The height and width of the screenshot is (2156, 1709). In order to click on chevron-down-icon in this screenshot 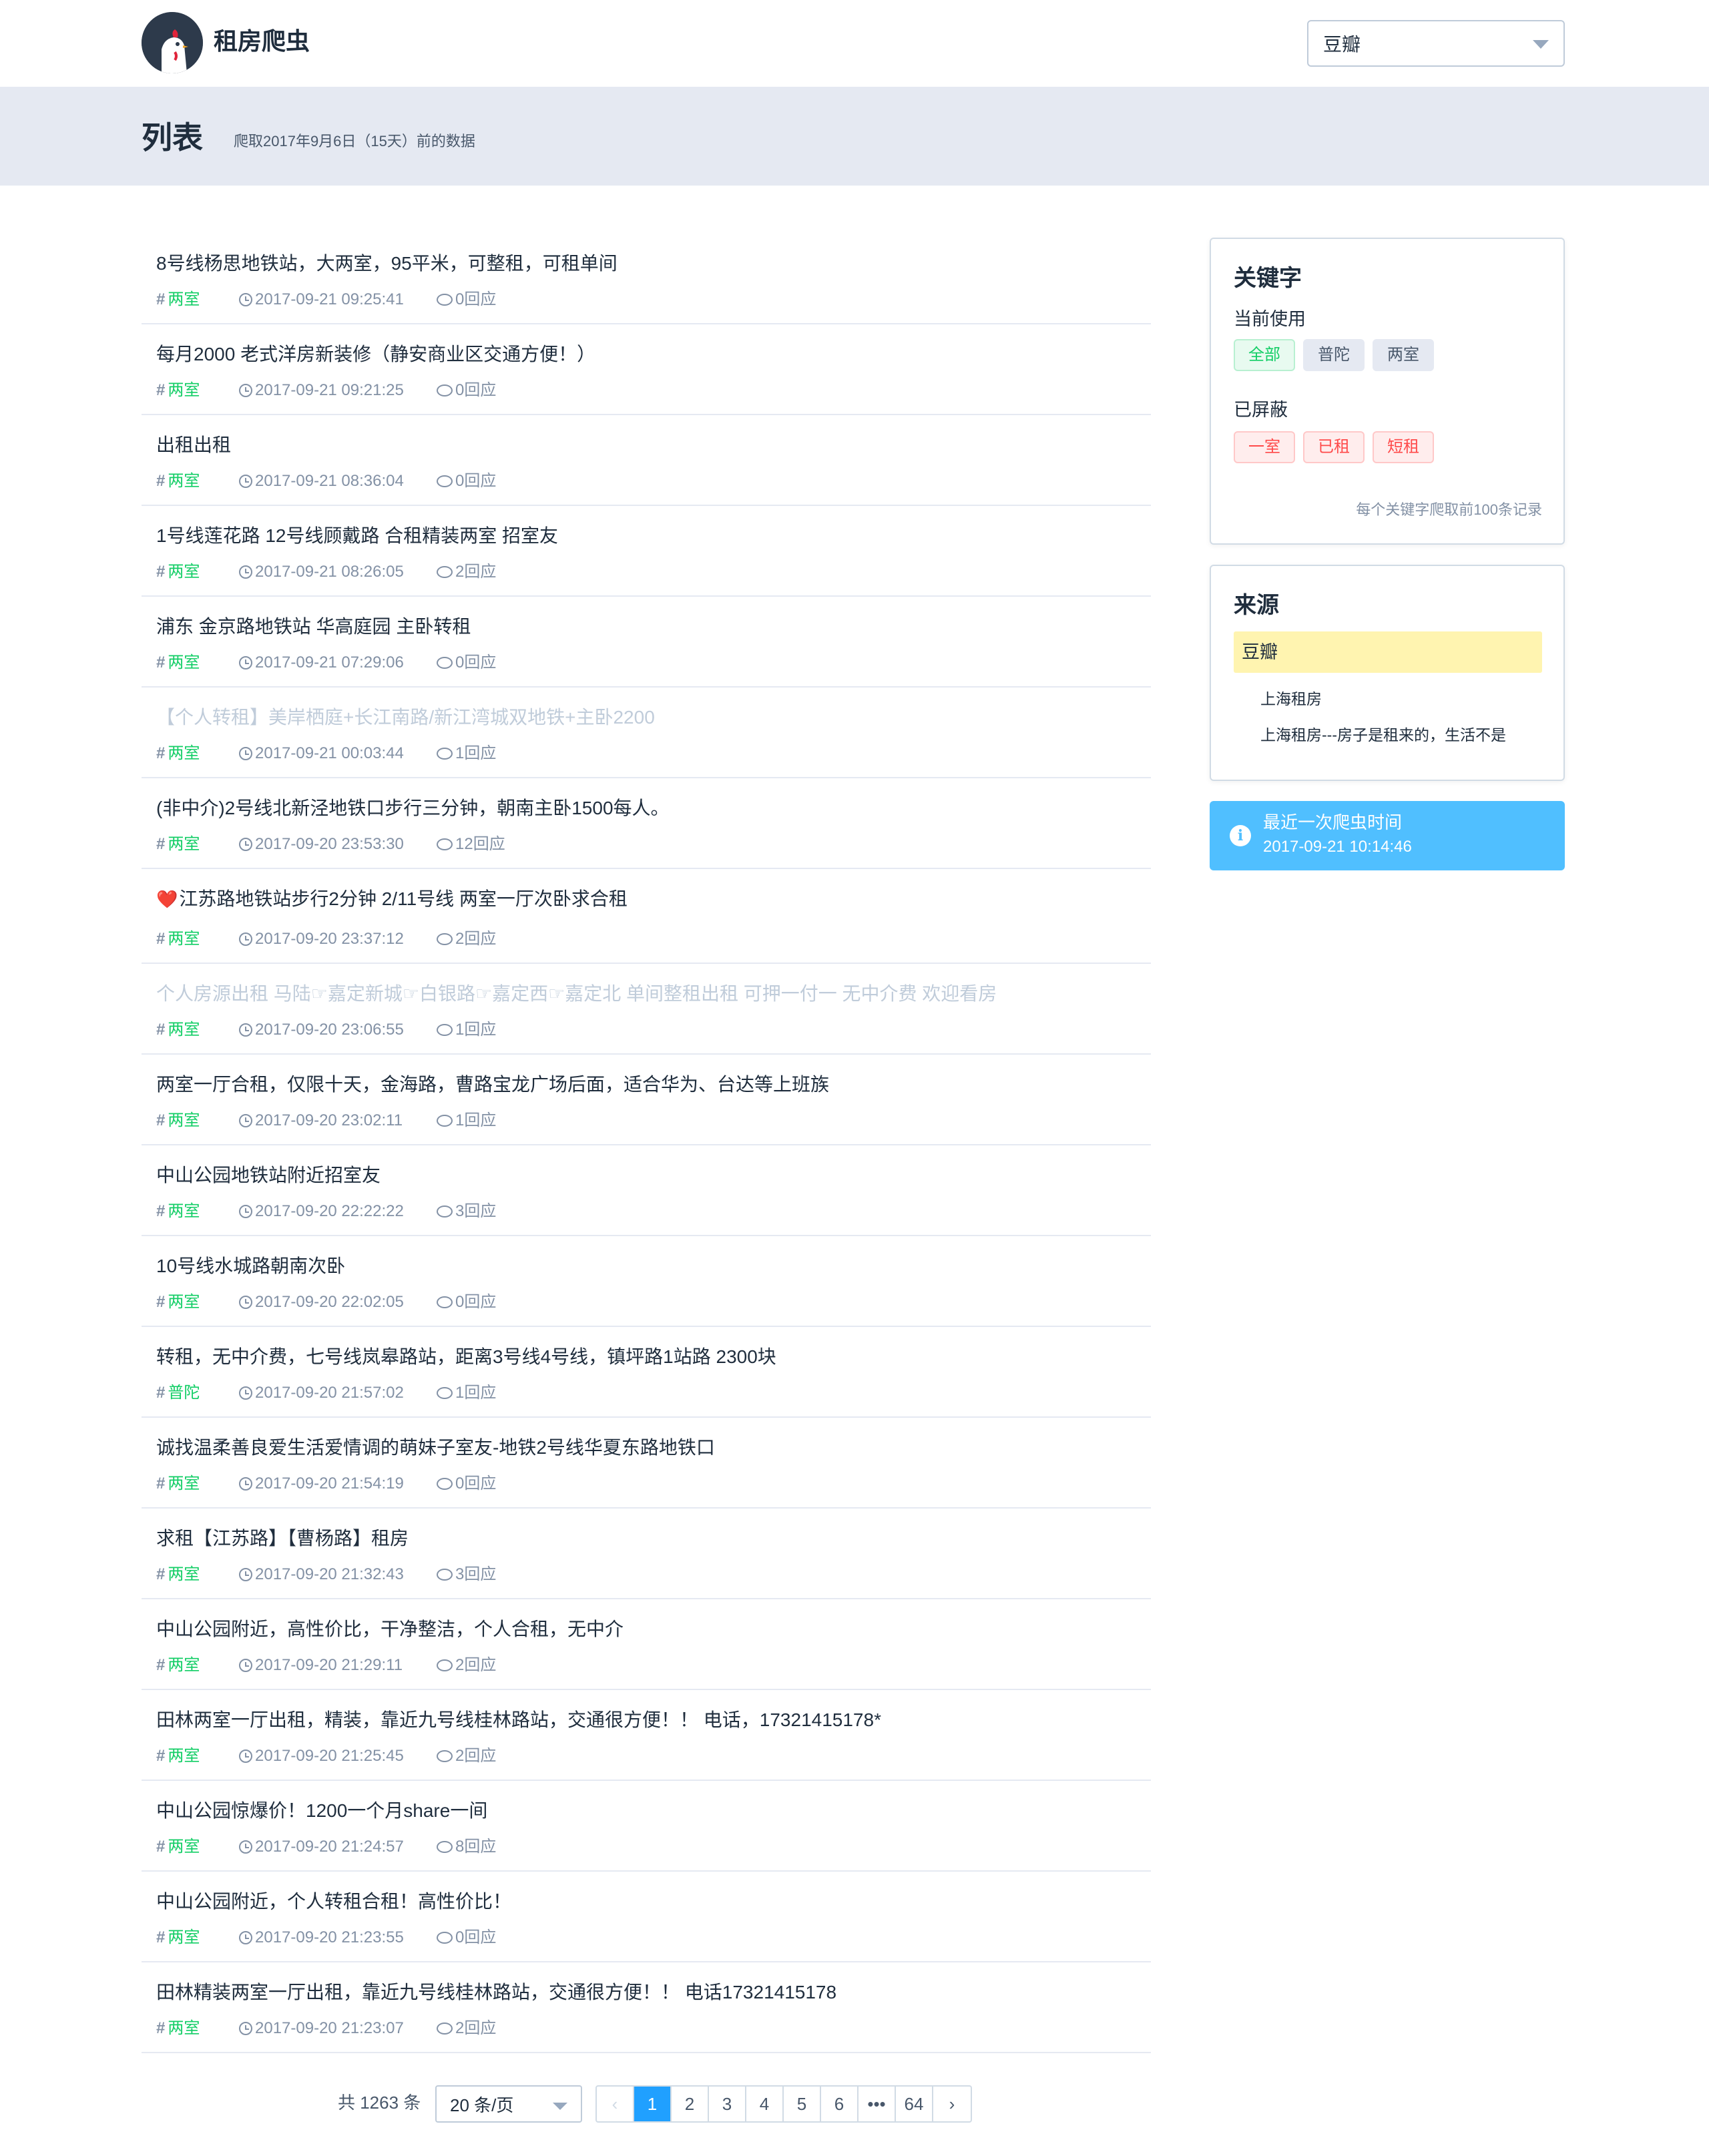, I will do `click(1541, 44)`.